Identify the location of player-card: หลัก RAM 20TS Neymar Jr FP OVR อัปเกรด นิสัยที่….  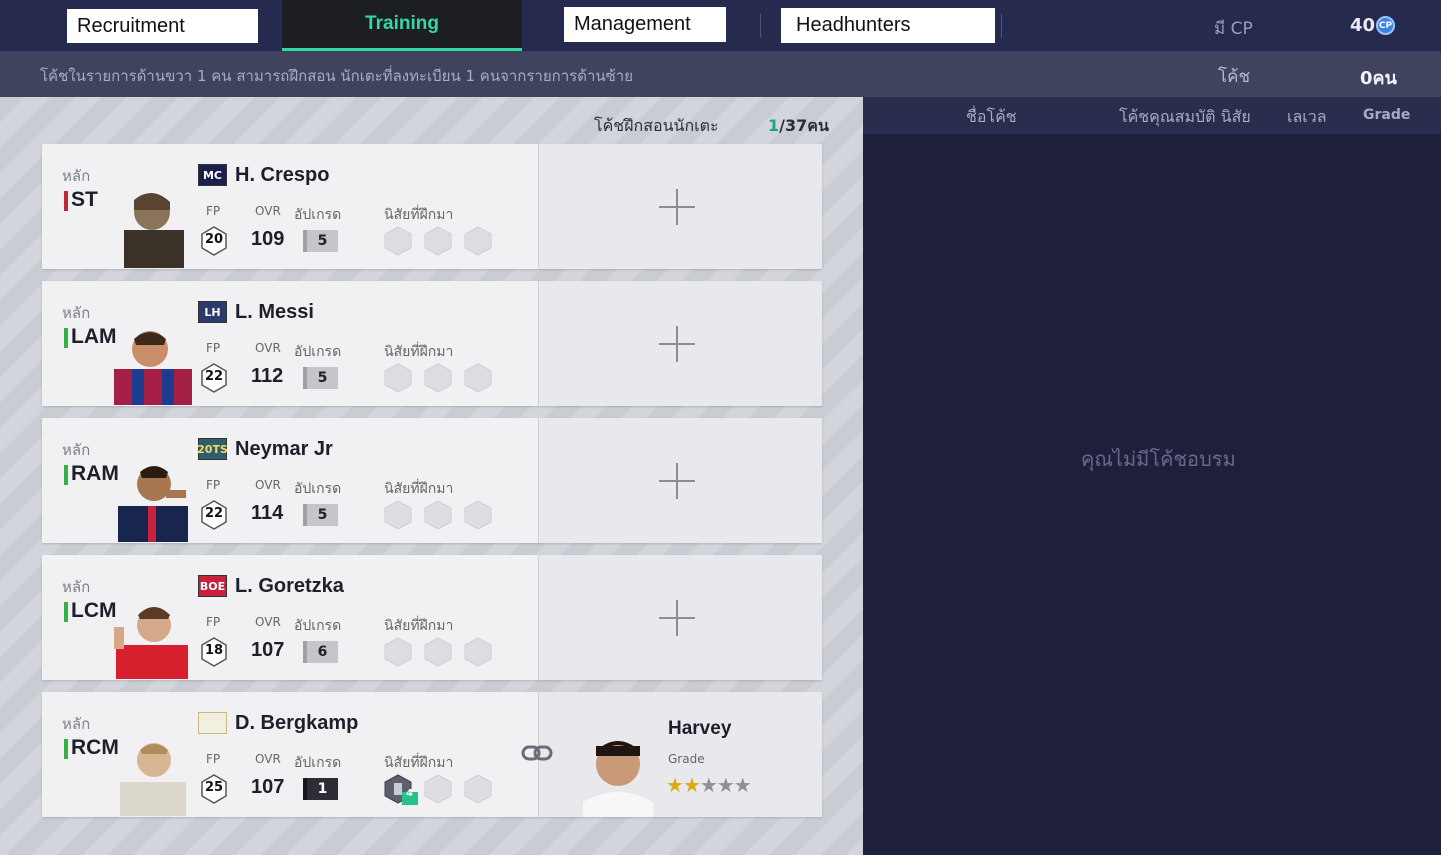
(432, 480).